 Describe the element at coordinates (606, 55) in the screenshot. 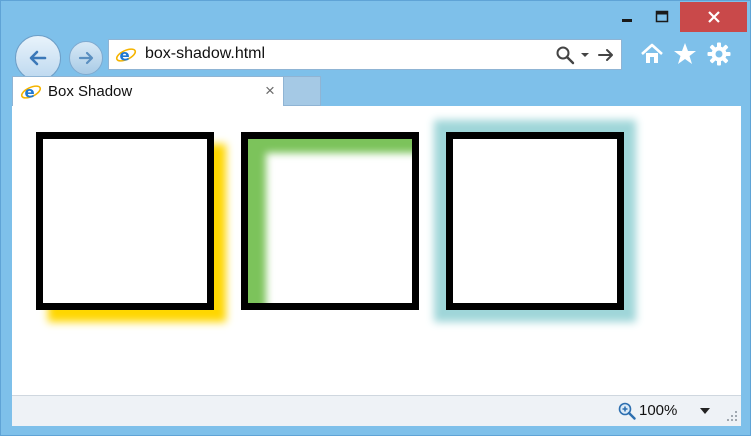

I see `go-arrow-icon` at that location.